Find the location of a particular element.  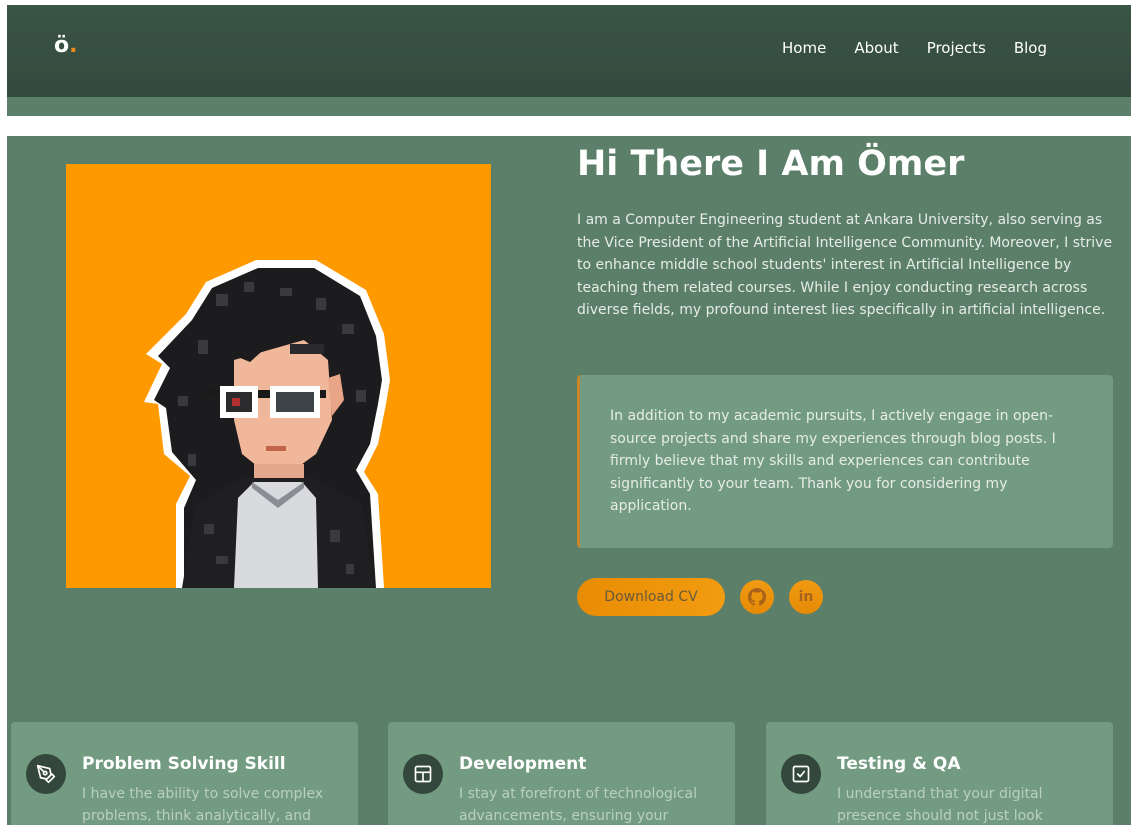

linkedin-button: in is located at coordinates (806, 597).